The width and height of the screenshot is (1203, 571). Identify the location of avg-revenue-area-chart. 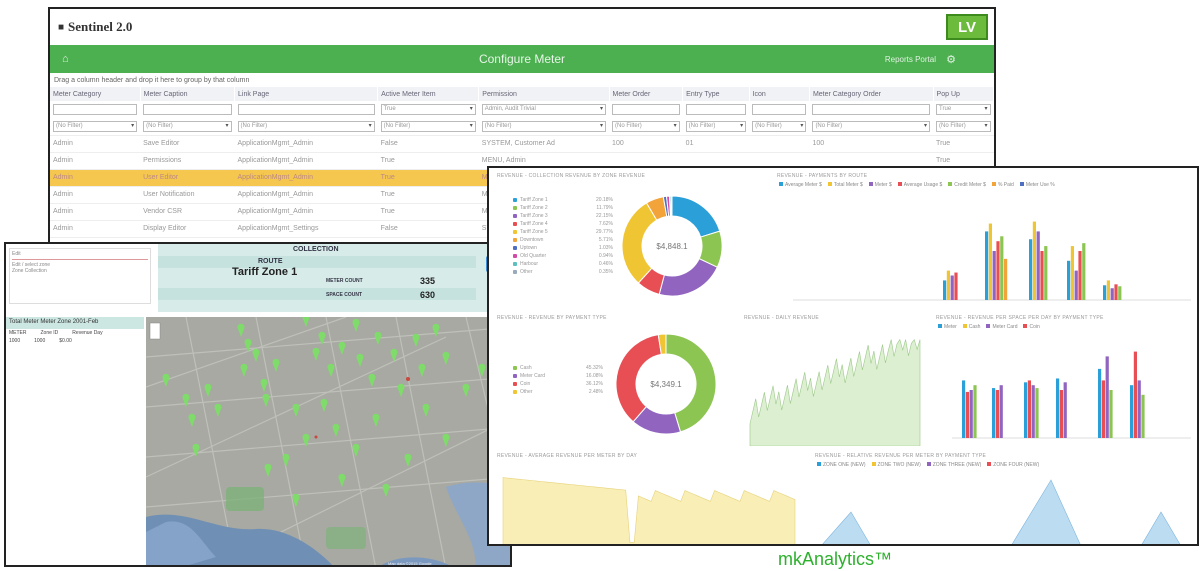
(649, 505).